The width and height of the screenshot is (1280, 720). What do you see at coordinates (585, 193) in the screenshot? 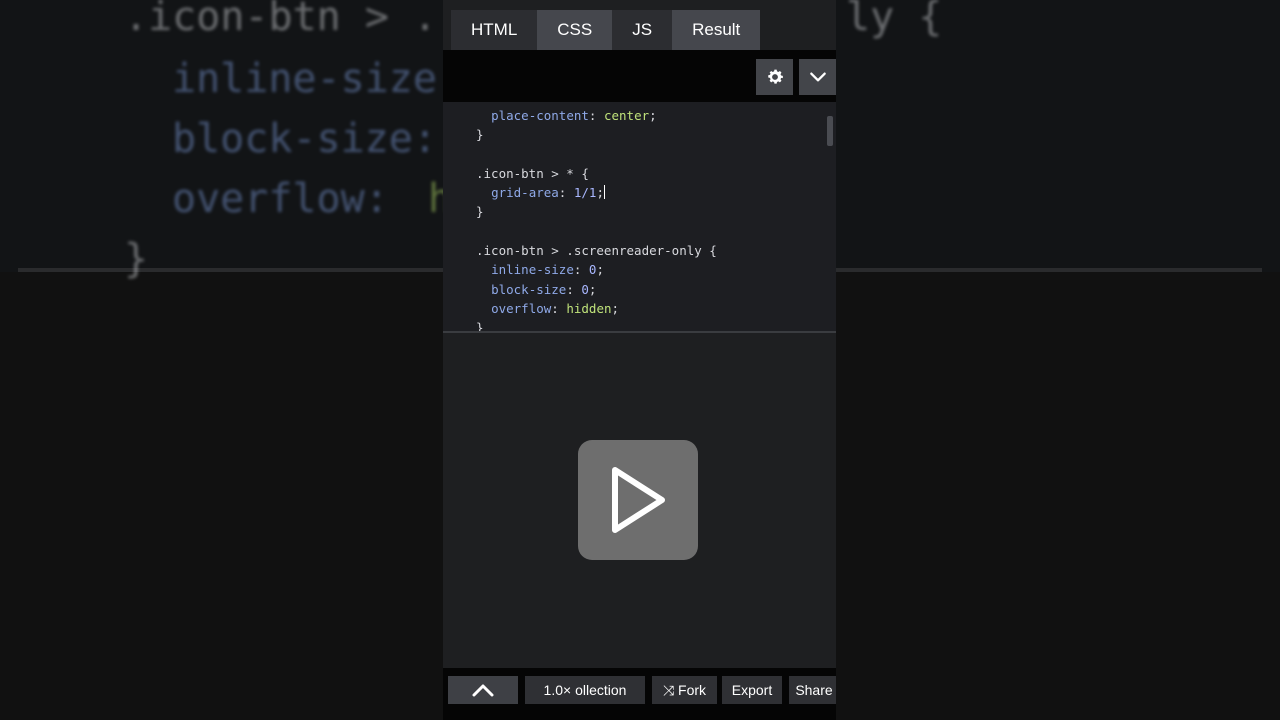
I see `code-value: 1/1` at bounding box center [585, 193].